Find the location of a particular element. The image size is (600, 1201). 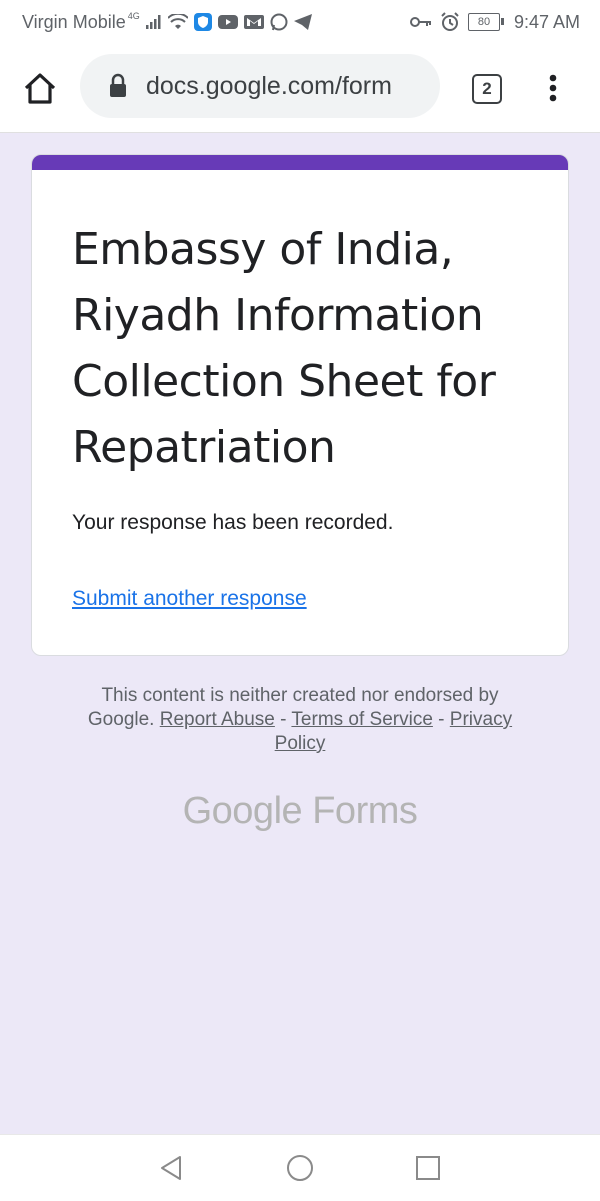

status-right: 80 9:47 AM is located at coordinates (494, 22).